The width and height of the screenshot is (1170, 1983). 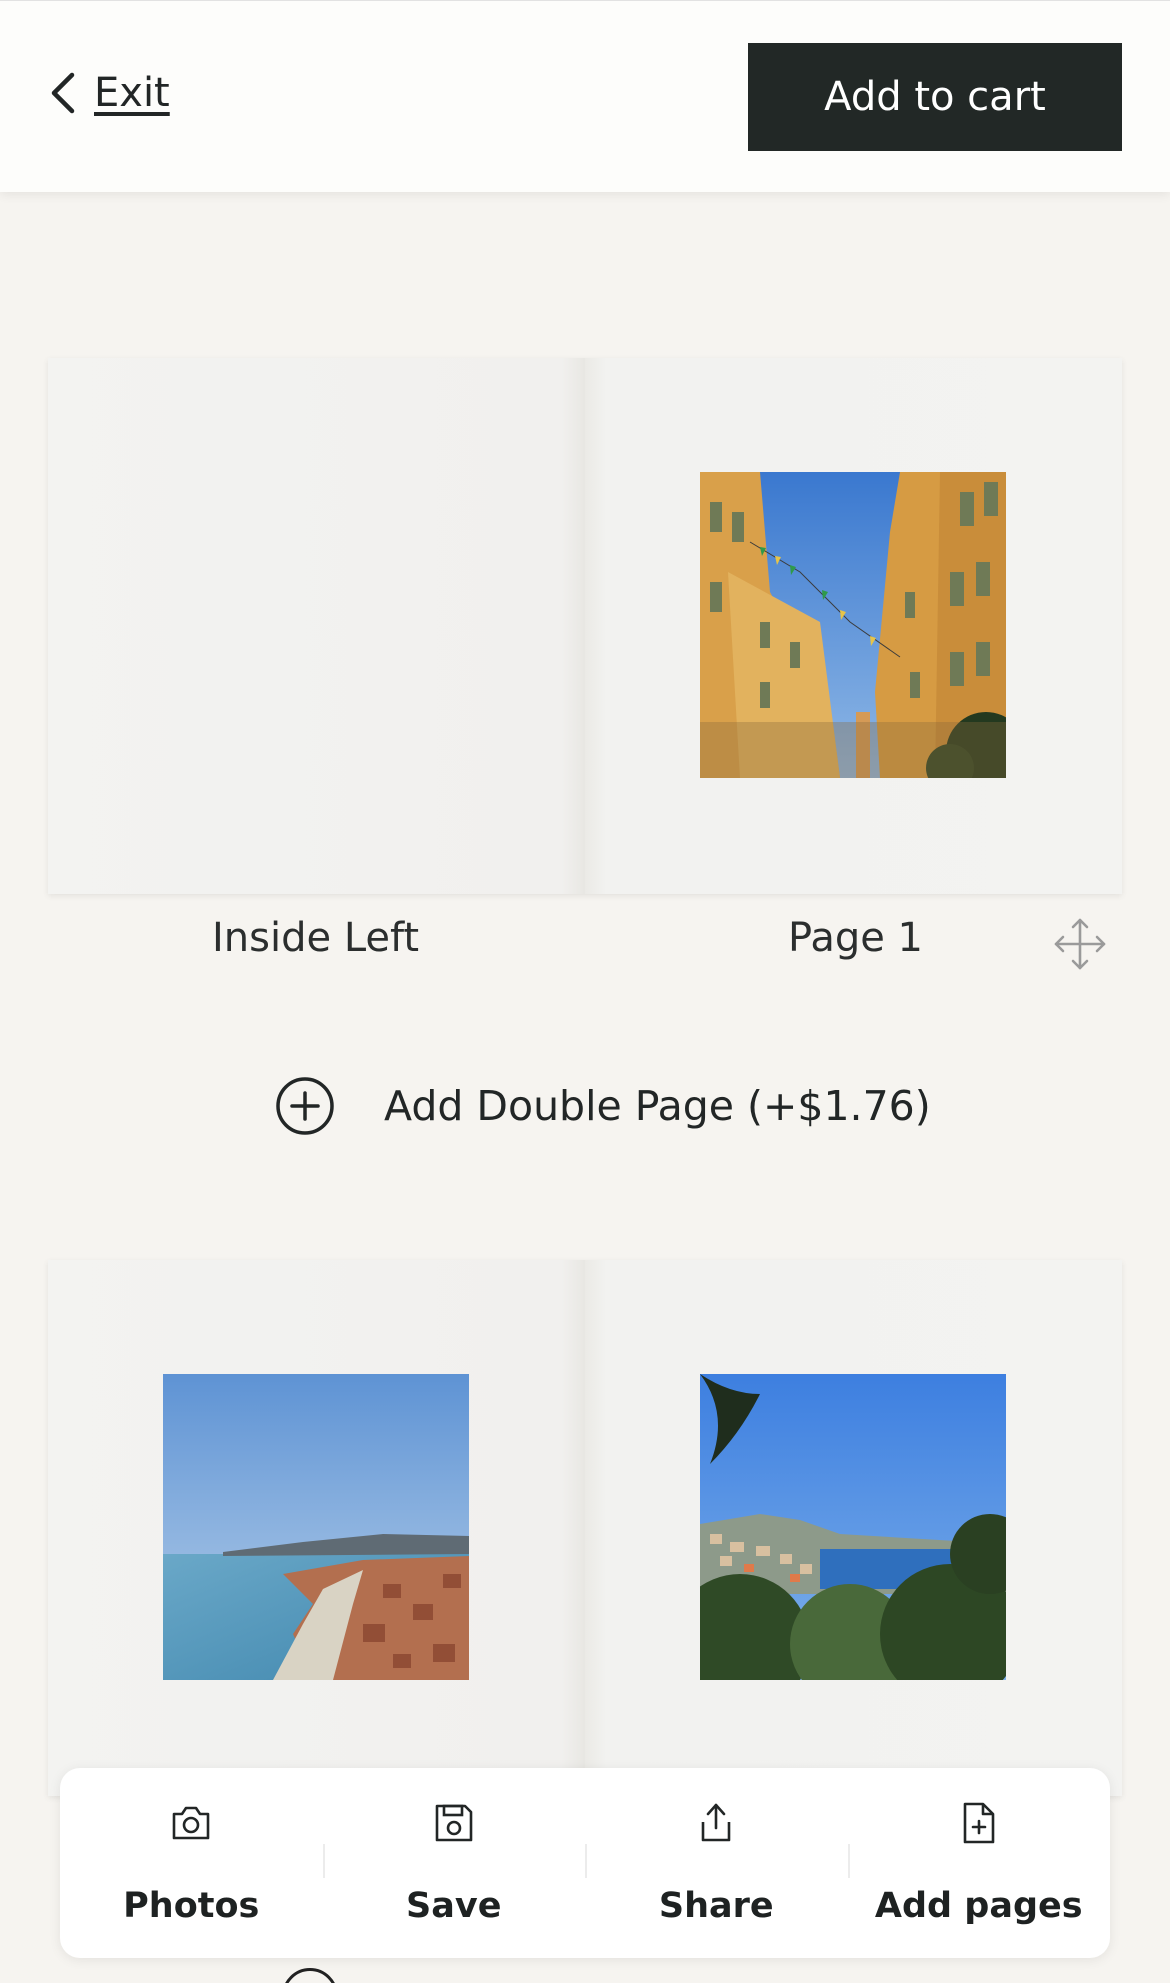 What do you see at coordinates (716, 1906) in the screenshot?
I see `share-label: Share` at bounding box center [716, 1906].